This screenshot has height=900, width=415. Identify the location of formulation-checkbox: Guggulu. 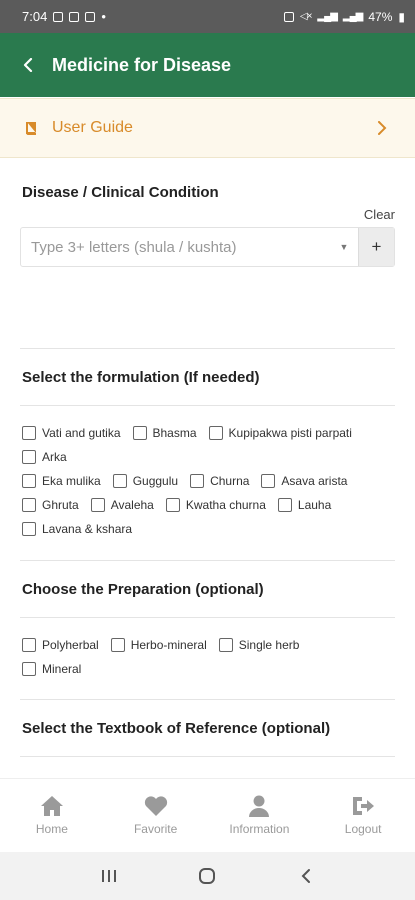
(145, 481).